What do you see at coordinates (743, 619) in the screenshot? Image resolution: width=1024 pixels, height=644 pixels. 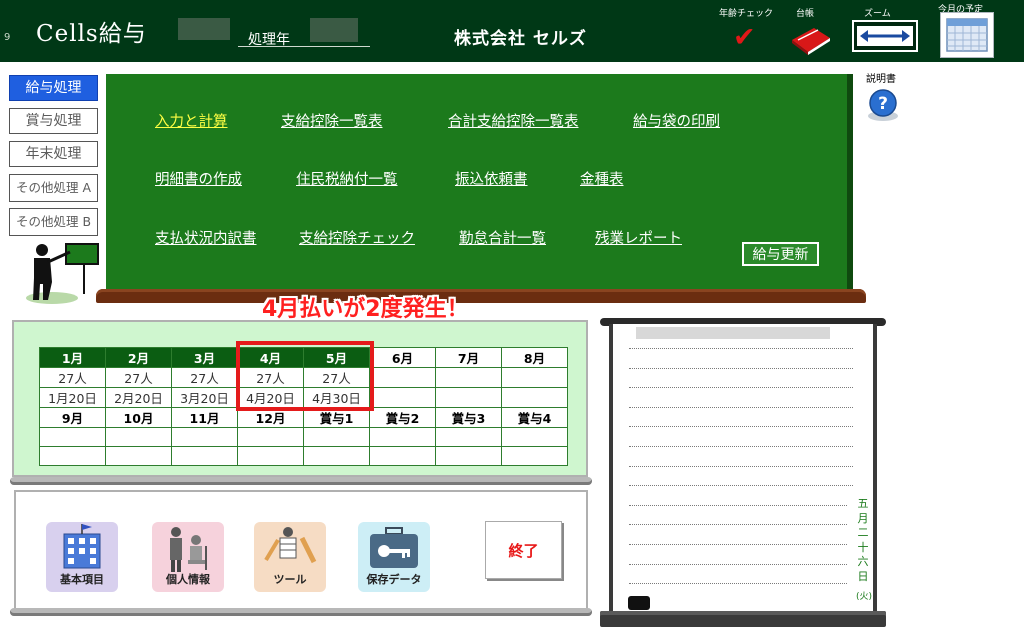 I see `notepad-bottom-bar` at bounding box center [743, 619].